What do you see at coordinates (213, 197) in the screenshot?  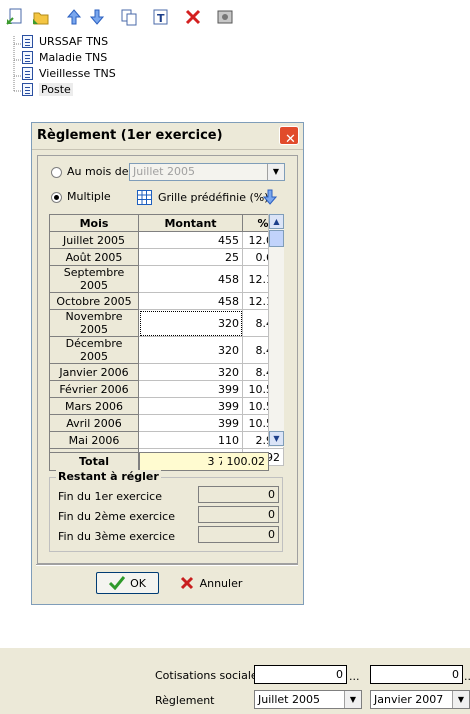 I see `grille-predefinie-label: Grille prédéfinie (%)` at bounding box center [213, 197].